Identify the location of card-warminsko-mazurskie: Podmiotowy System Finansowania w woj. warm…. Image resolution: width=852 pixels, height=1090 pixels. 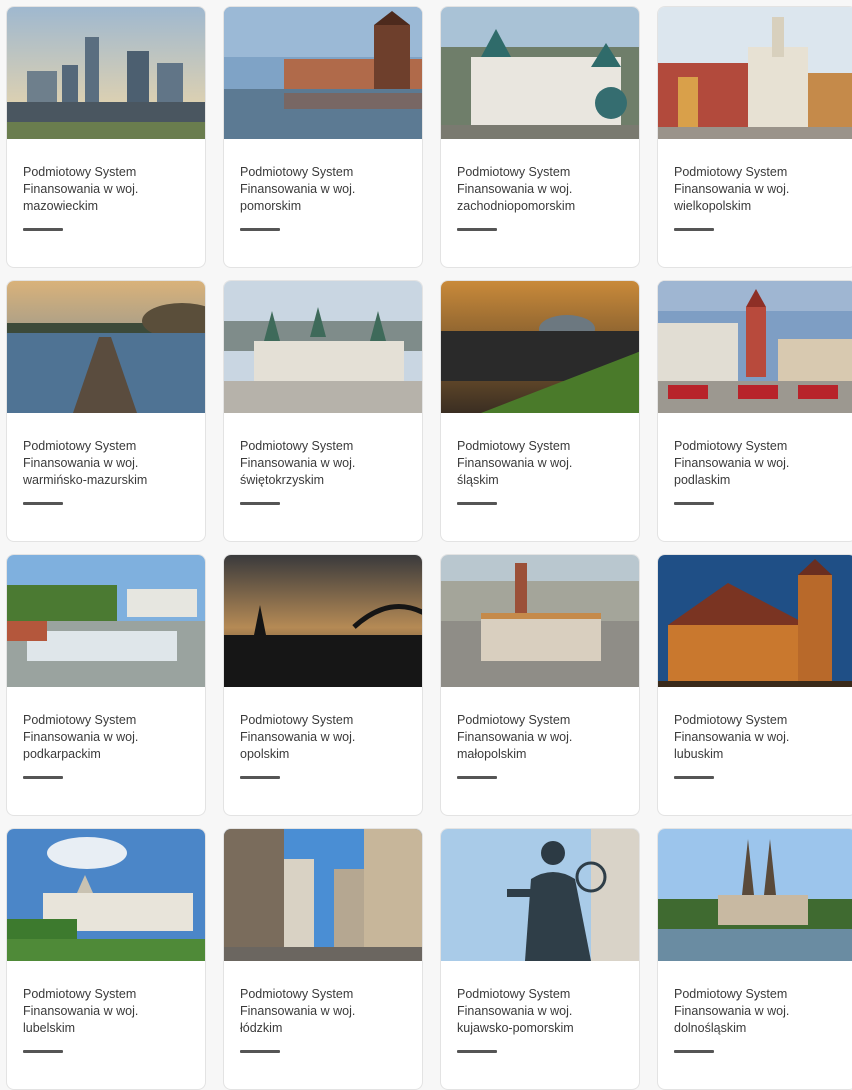
(106, 411).